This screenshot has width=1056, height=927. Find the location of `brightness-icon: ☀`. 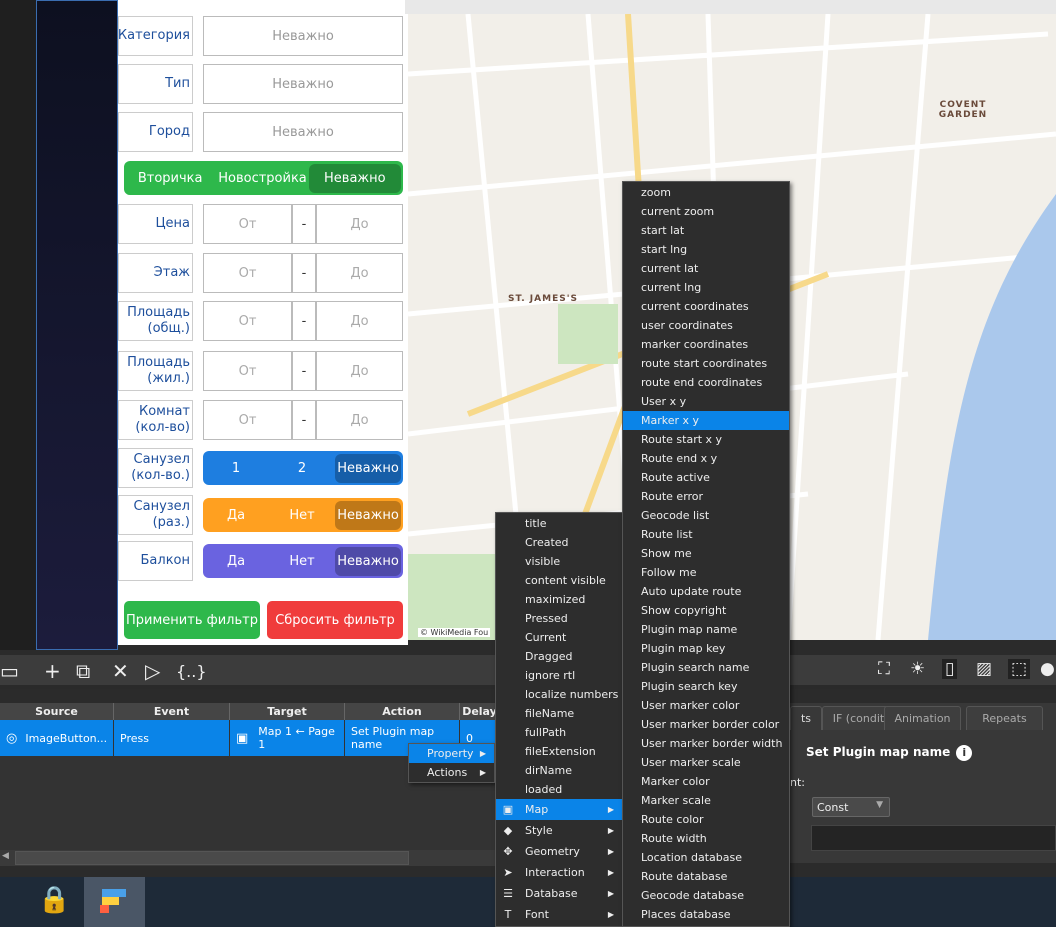

brightness-icon: ☀ is located at coordinates (917, 669).